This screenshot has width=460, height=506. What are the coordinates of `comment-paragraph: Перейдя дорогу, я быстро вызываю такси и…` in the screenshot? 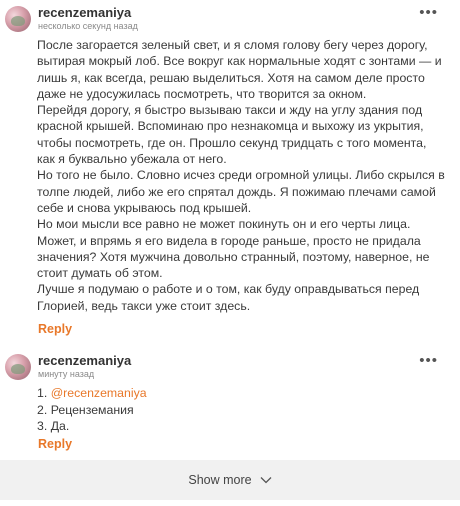 It's located at (232, 135).